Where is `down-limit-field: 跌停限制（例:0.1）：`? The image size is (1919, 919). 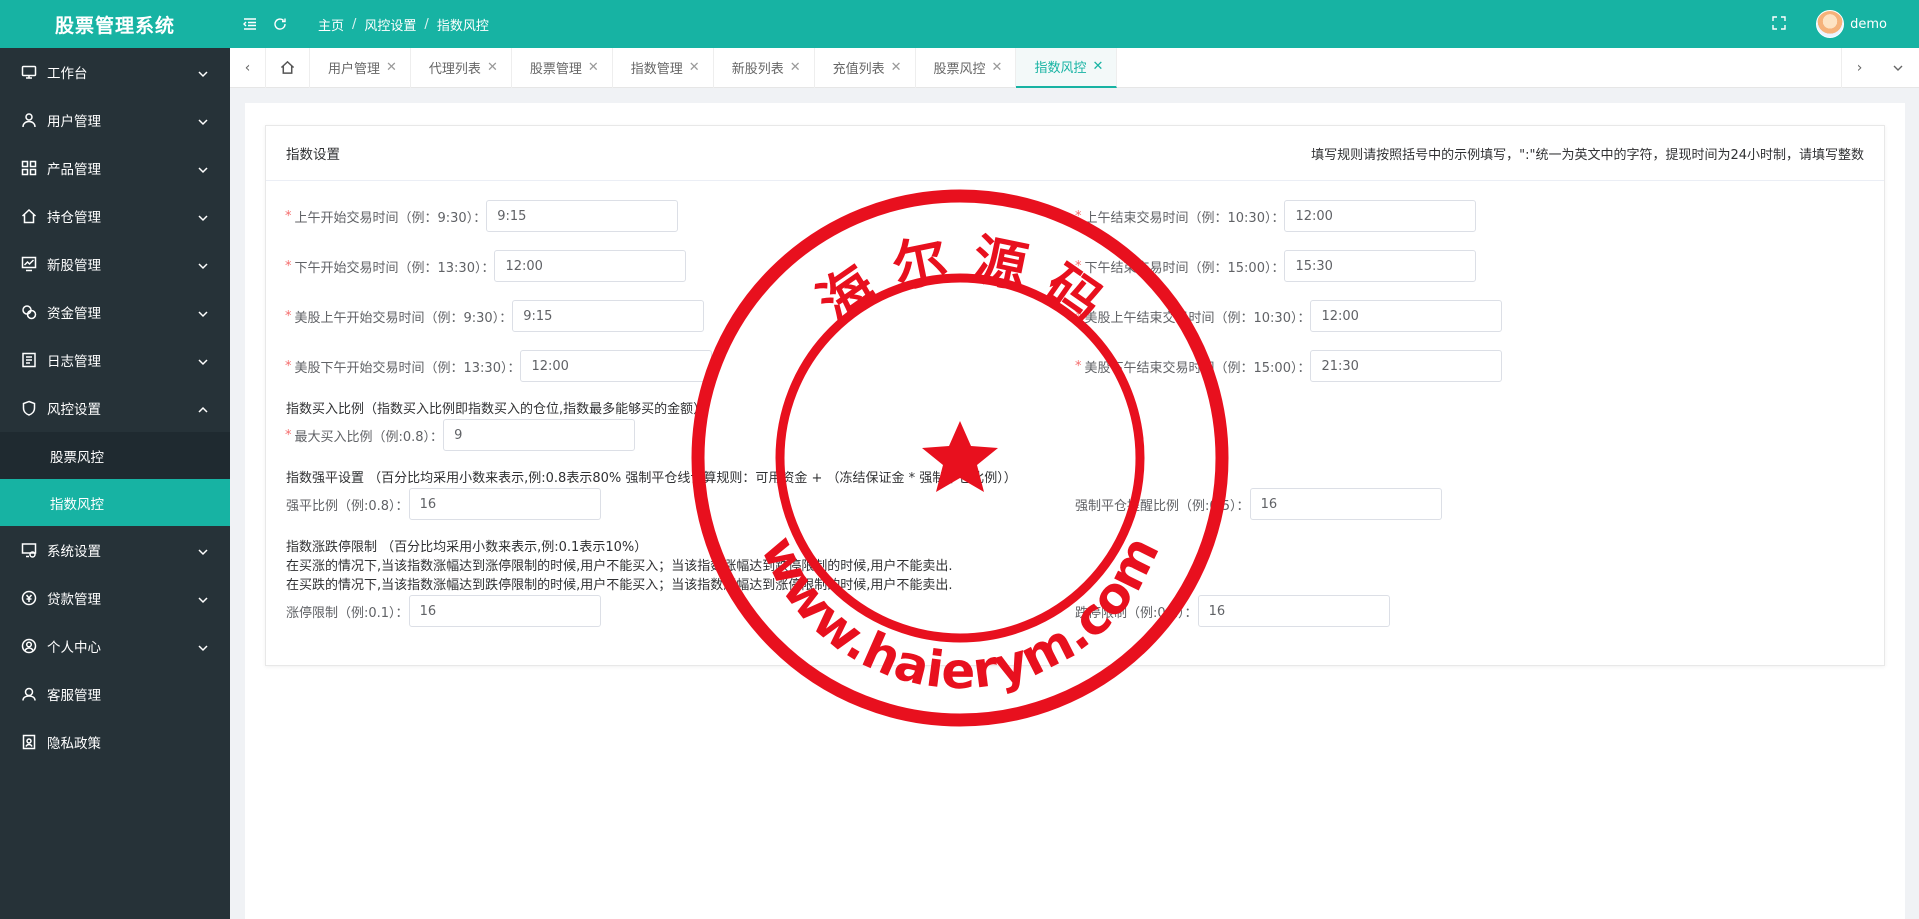
down-limit-field: 跌停限制（例:0.1）： is located at coordinates (1232, 611).